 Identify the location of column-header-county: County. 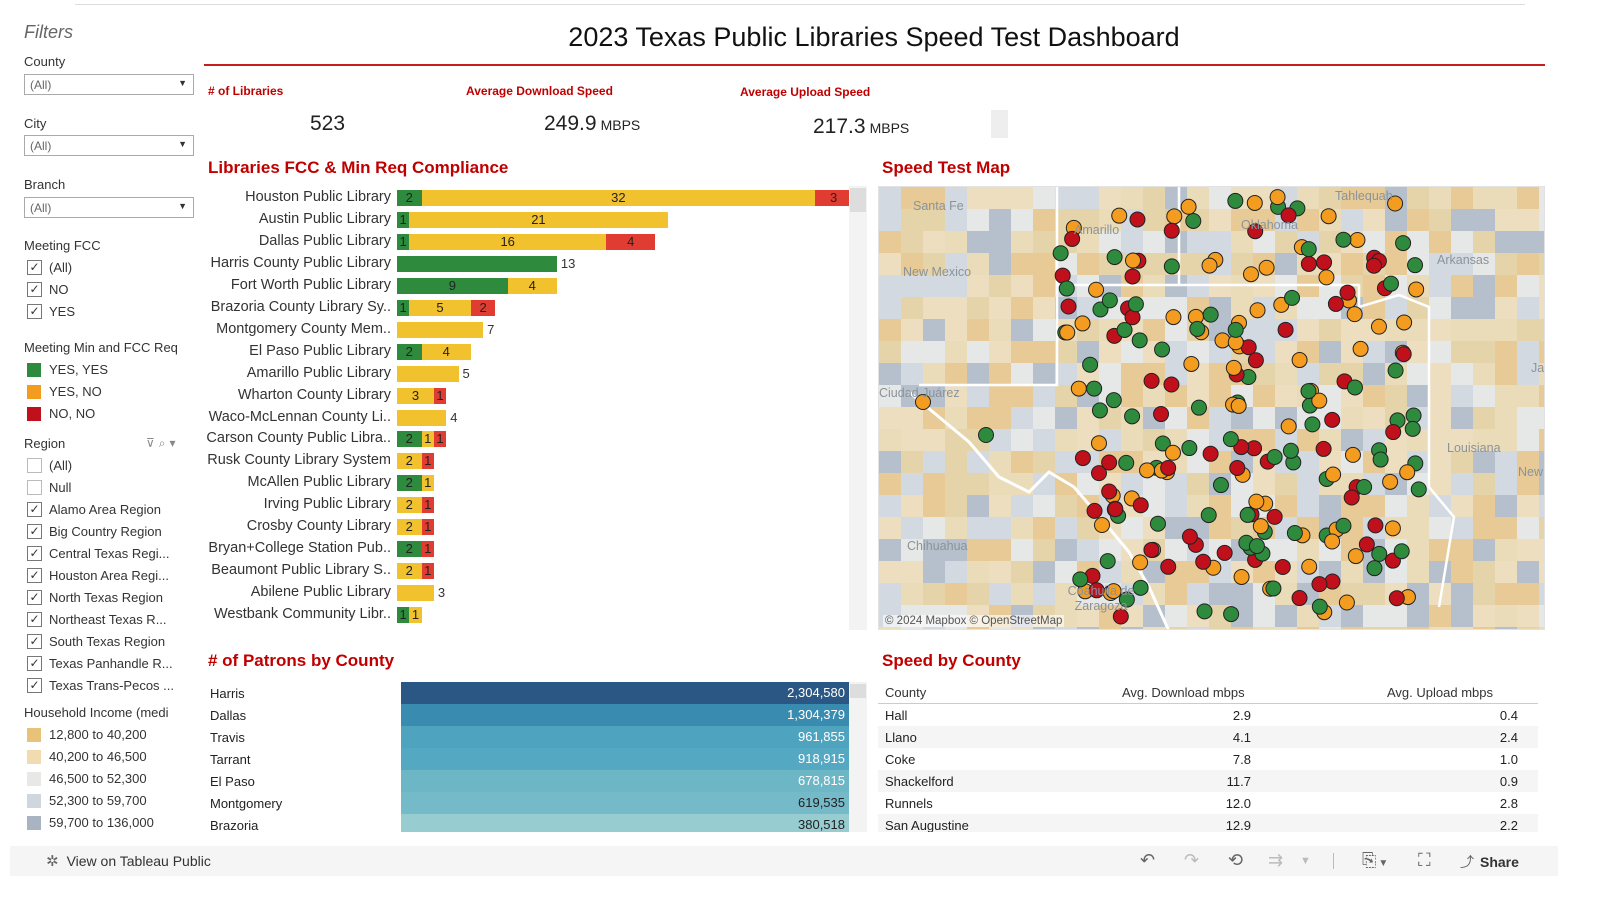
(905, 692).